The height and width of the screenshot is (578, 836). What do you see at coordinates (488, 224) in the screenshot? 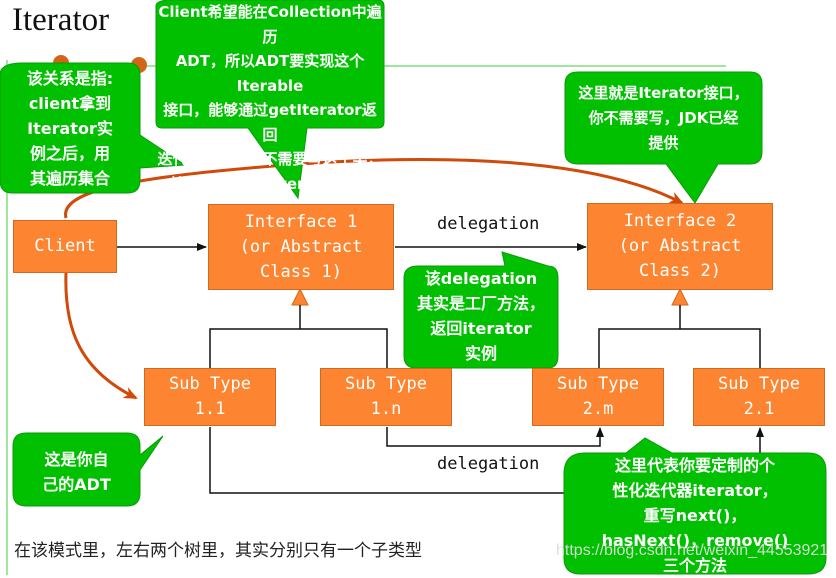
I see `delegation-label-top: delegation` at bounding box center [488, 224].